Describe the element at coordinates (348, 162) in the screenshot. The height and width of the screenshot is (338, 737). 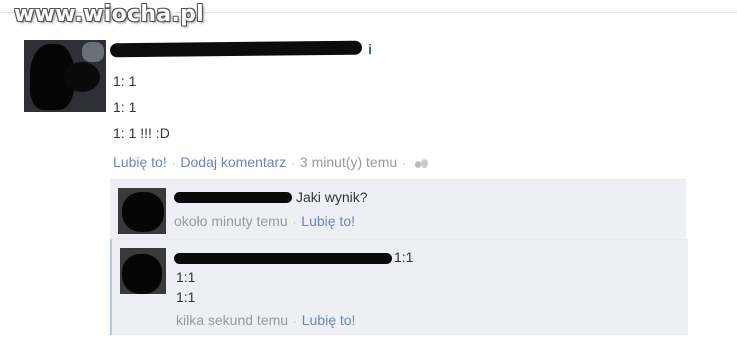
I see `post-timestamp: 3 minut(y) temu` at that location.